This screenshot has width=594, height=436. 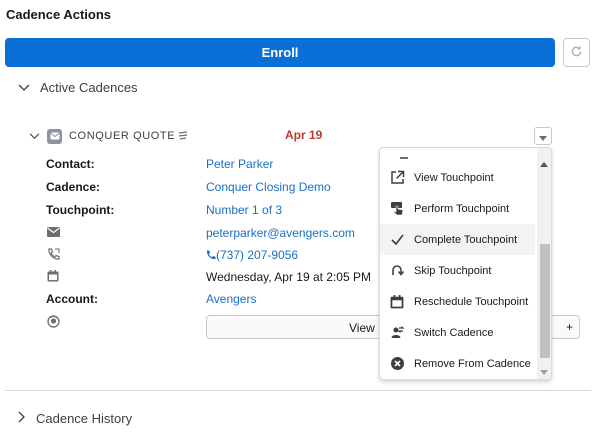 I want to click on menu-item-reschedule-touchpoint: Reschedule Touchpoint, so click(x=457, y=301).